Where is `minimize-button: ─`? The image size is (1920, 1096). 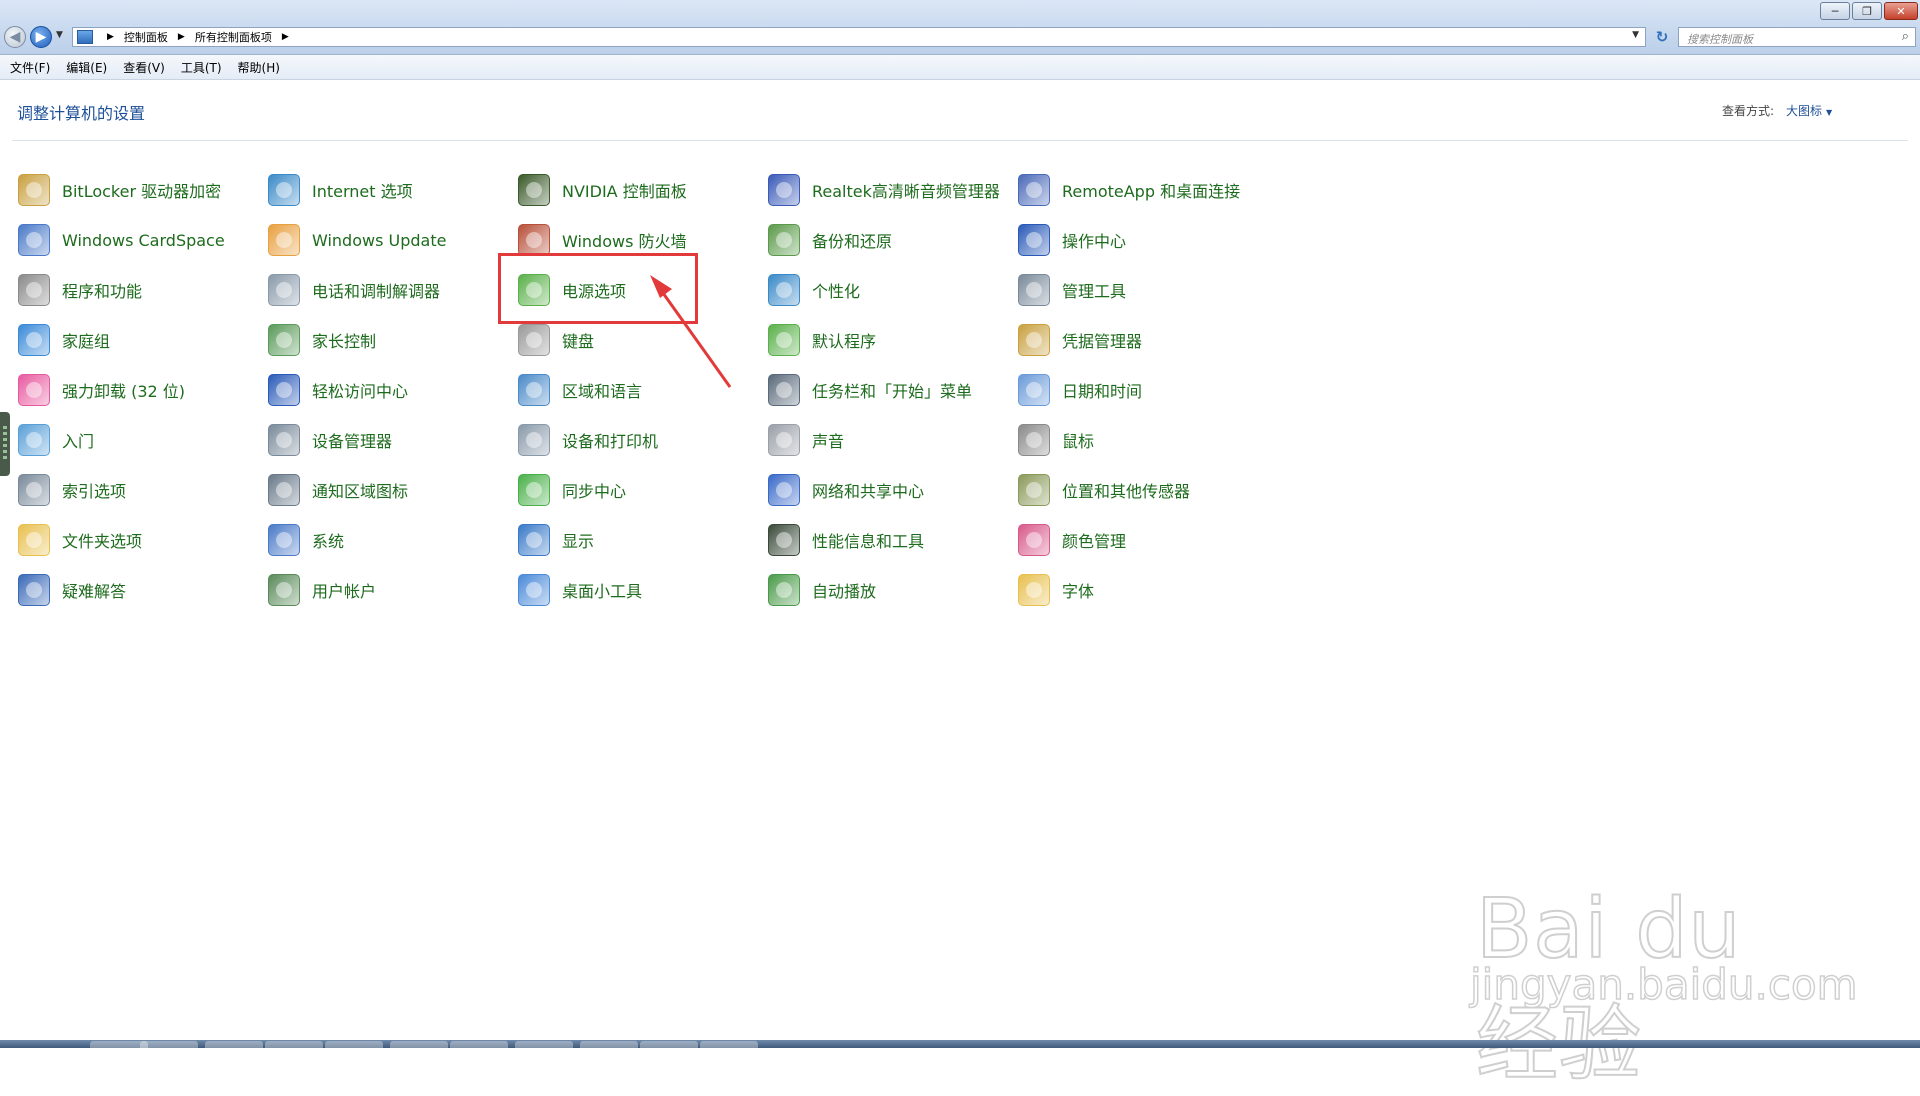
minimize-button: ─ is located at coordinates (1835, 11).